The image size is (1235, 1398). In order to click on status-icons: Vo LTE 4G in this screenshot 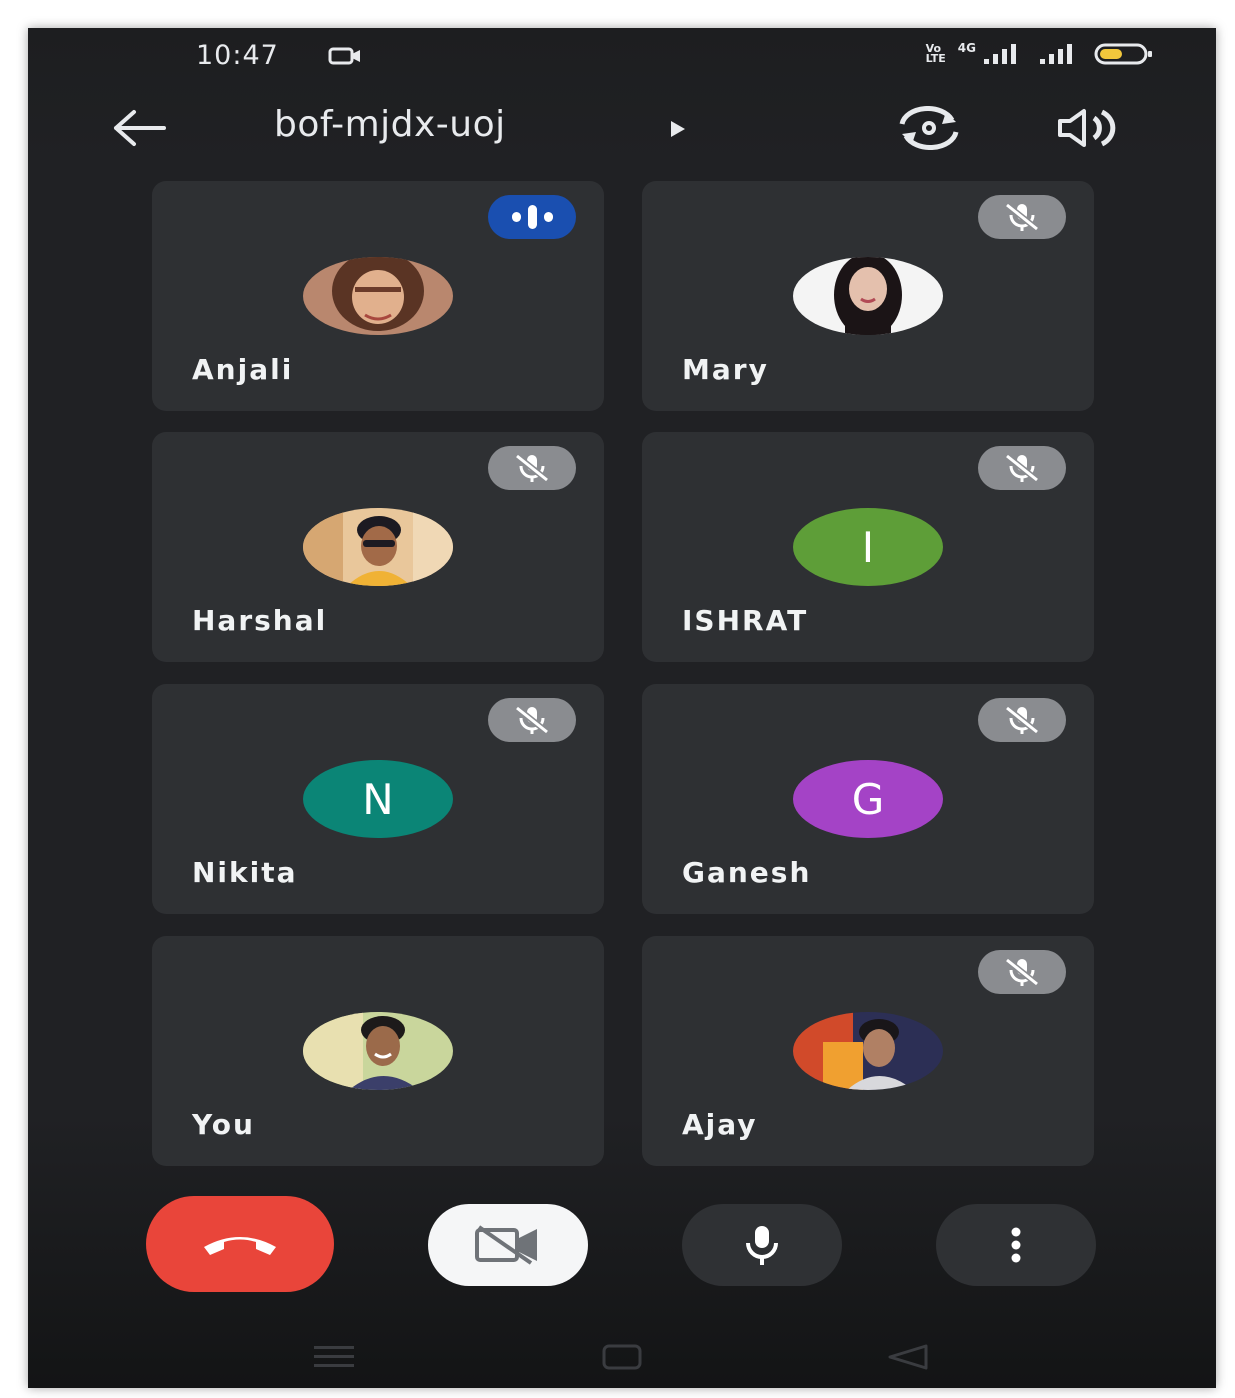, I will do `click(1039, 53)`.